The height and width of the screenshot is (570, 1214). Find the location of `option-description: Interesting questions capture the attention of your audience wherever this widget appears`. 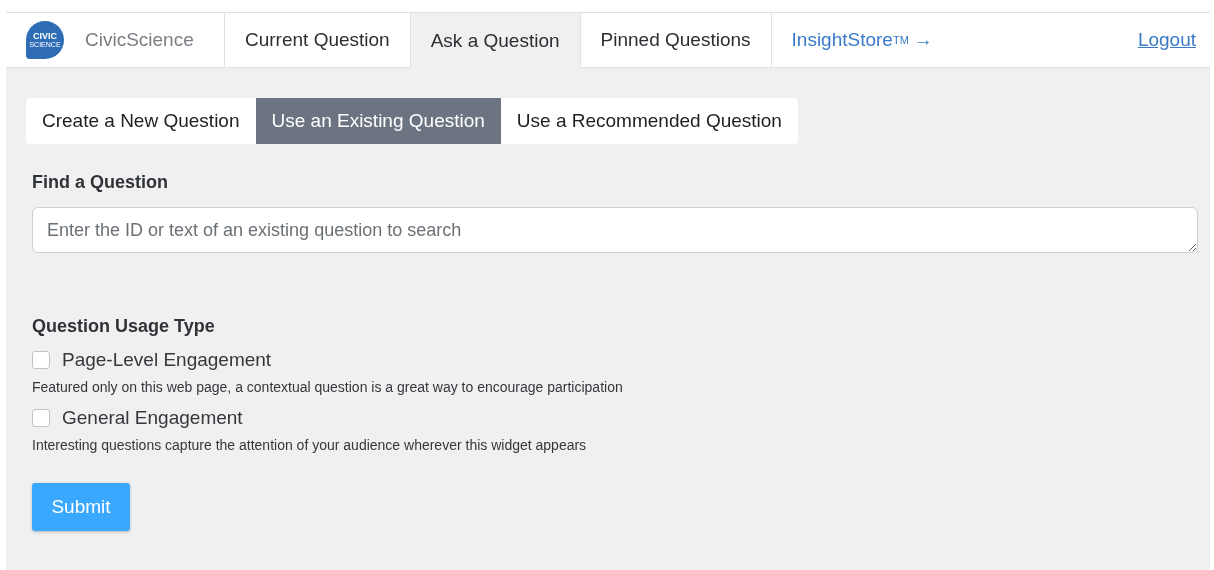

option-description: Interesting questions capture the attention of your audience wherever this widget appears is located at coordinates (309, 445).